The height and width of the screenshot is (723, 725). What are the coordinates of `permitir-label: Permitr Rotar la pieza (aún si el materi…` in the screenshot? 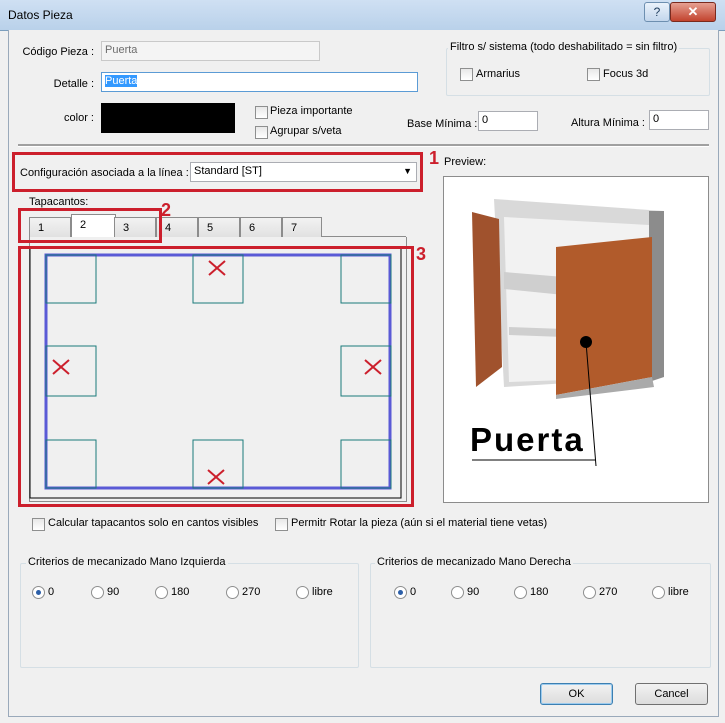 It's located at (419, 523).